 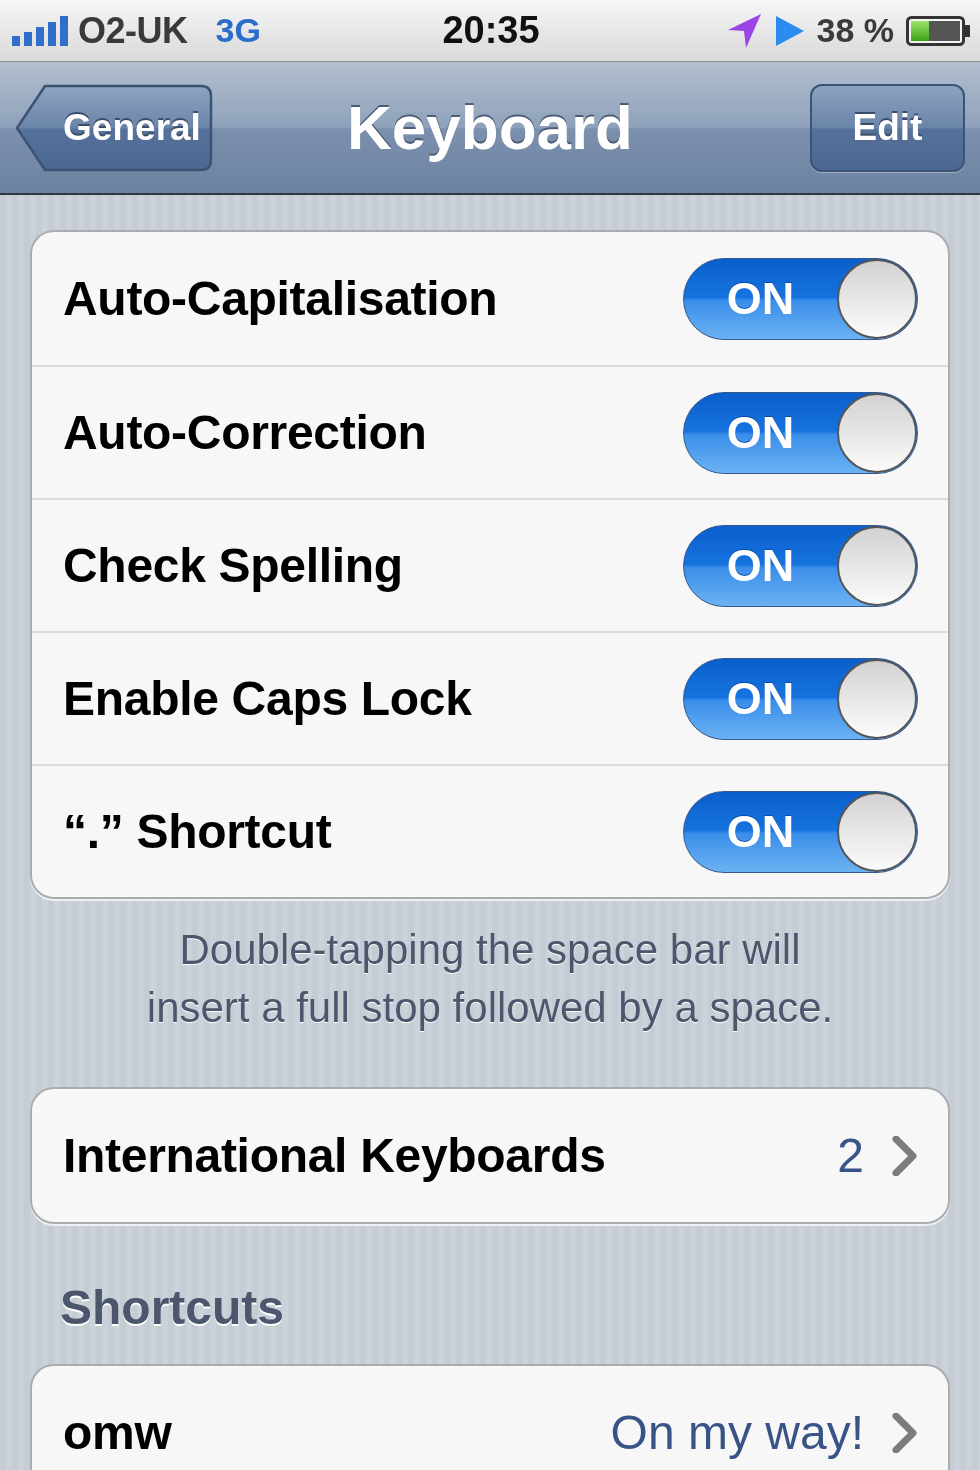 I want to click on setting-label: Enable Caps Lock, so click(x=267, y=698).